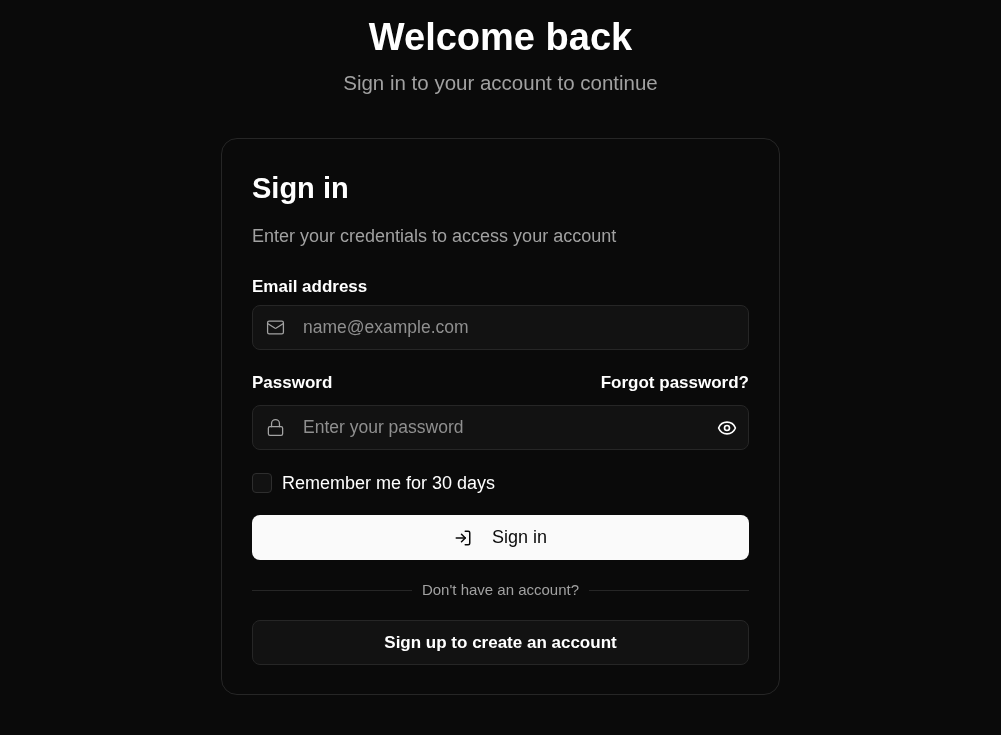 This screenshot has height=735, width=1001. Describe the element at coordinates (500, 590) in the screenshot. I see `divider-text: Don't have an account?` at that location.